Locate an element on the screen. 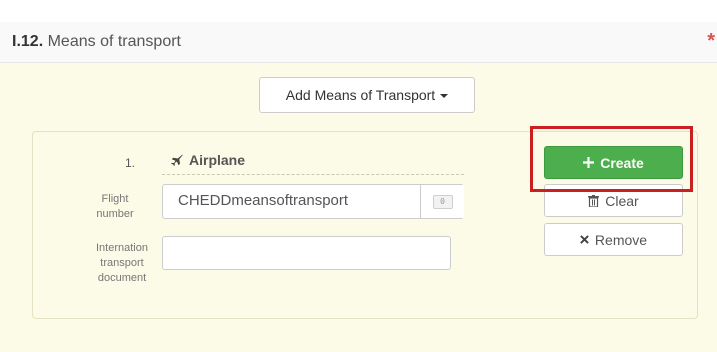 Image resolution: width=717 pixels, height=352 pixels. add-button-label: Add Means of Transport is located at coordinates (360, 95).